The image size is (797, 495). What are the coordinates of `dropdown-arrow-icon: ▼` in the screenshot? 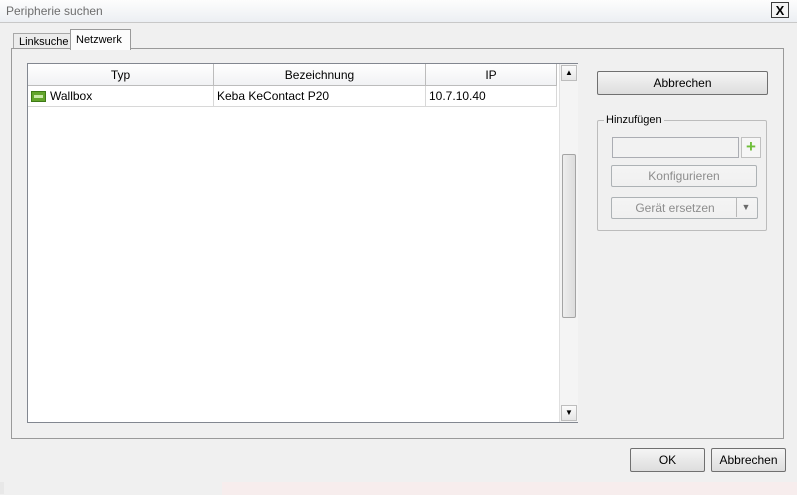 It's located at (746, 207).